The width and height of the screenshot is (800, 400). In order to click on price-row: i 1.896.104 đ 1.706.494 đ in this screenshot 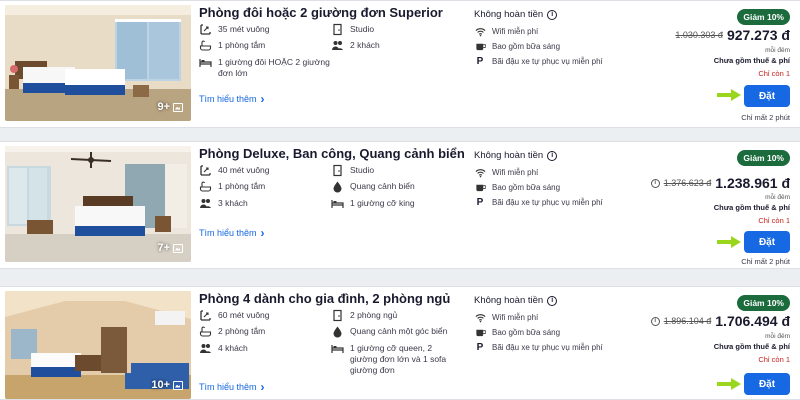, I will do `click(720, 321)`.